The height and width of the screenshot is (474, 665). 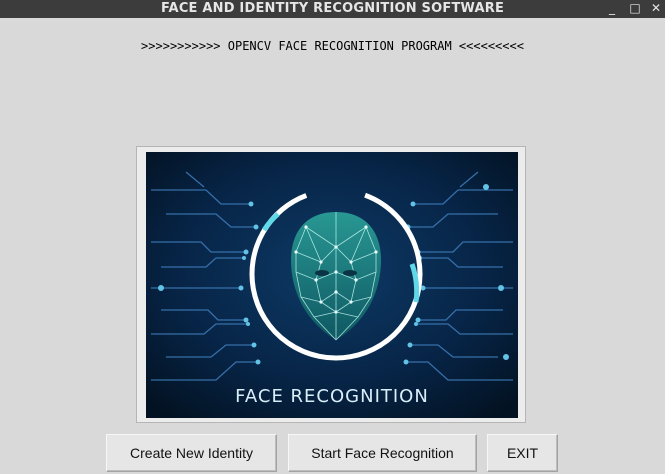 I want to click on window-title: FACE AND IDENTITY RECOGNITION SOFTWARE, so click(x=332, y=8).